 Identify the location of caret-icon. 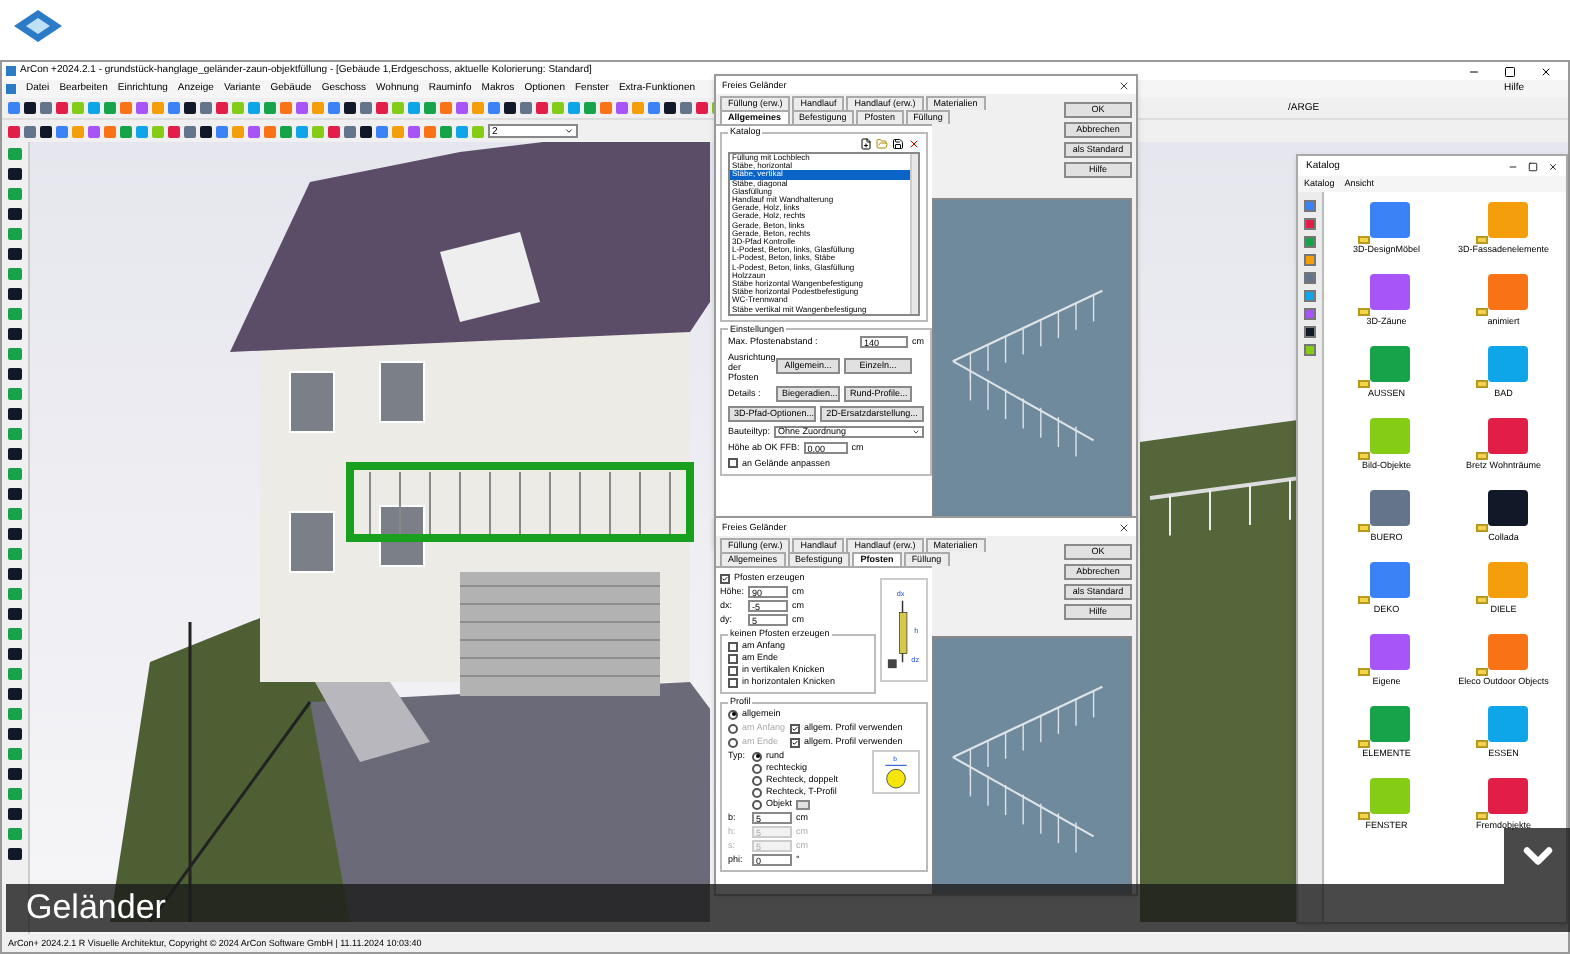
(569, 131).